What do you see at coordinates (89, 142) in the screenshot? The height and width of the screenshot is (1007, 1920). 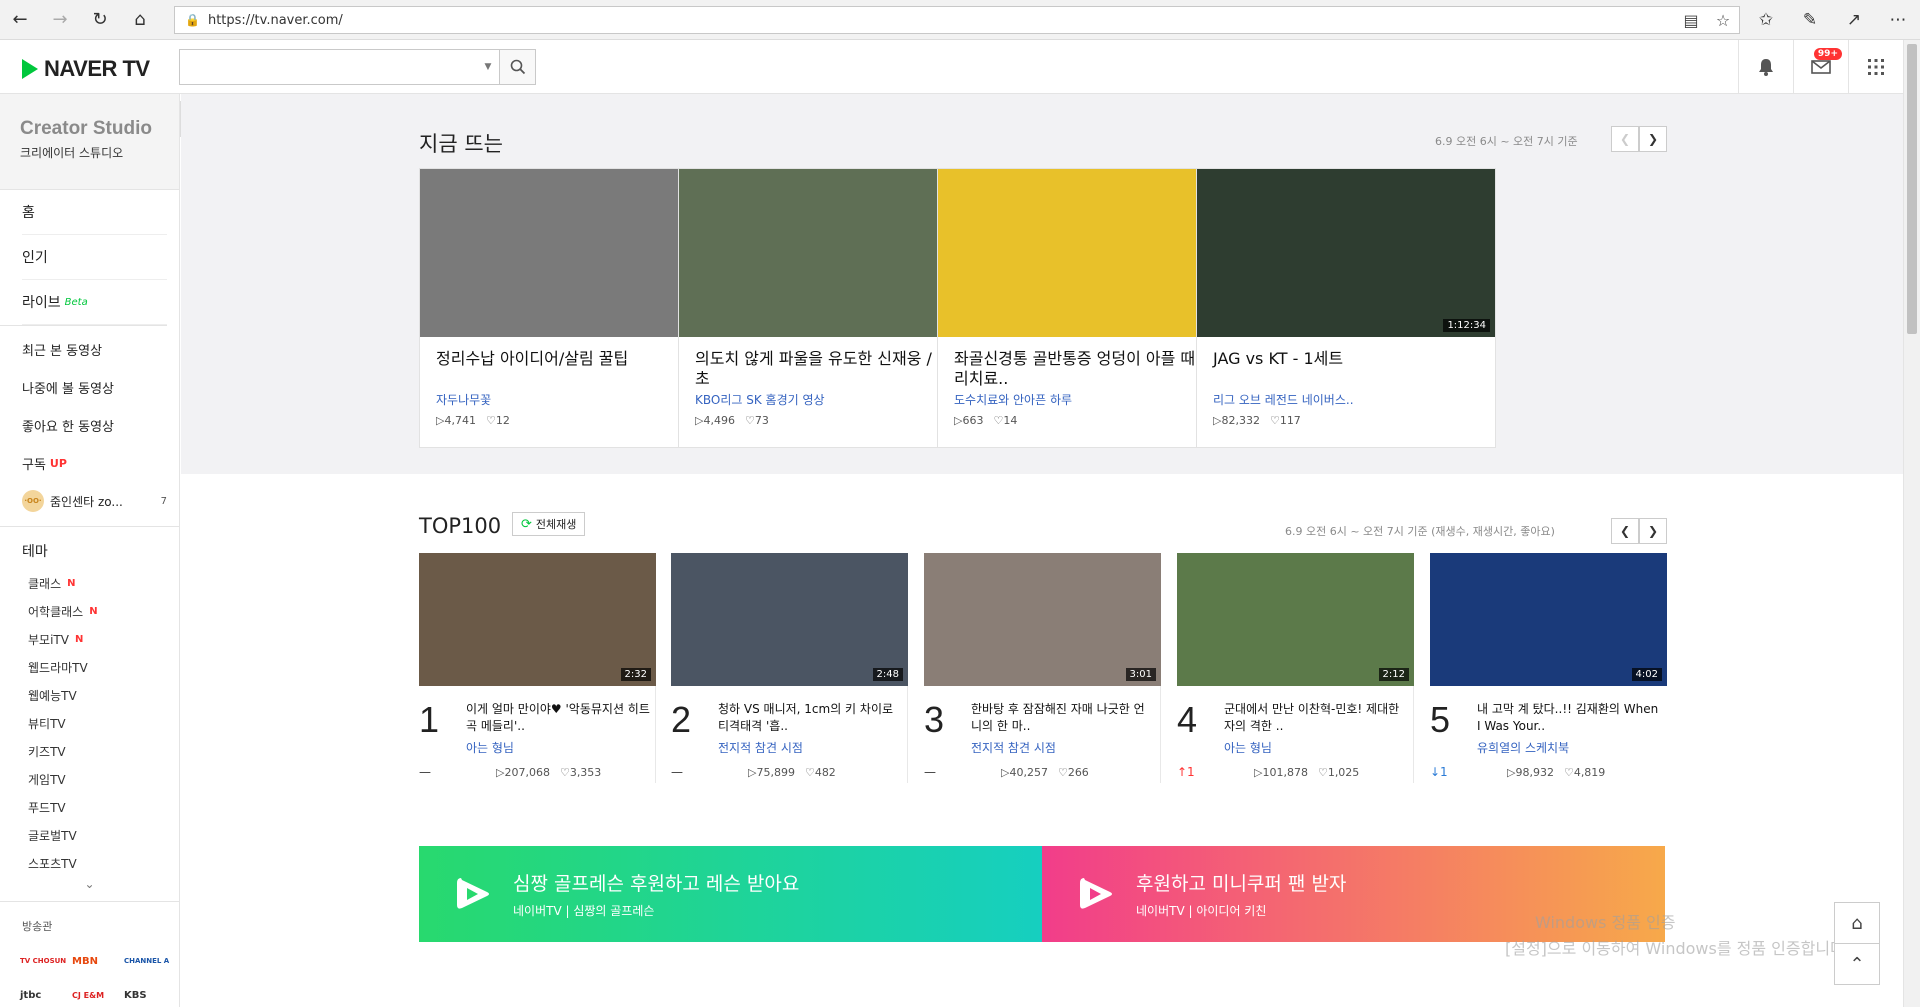 I see `creator-studio-link: Creator Studio 크리에이터 스튜디오` at bounding box center [89, 142].